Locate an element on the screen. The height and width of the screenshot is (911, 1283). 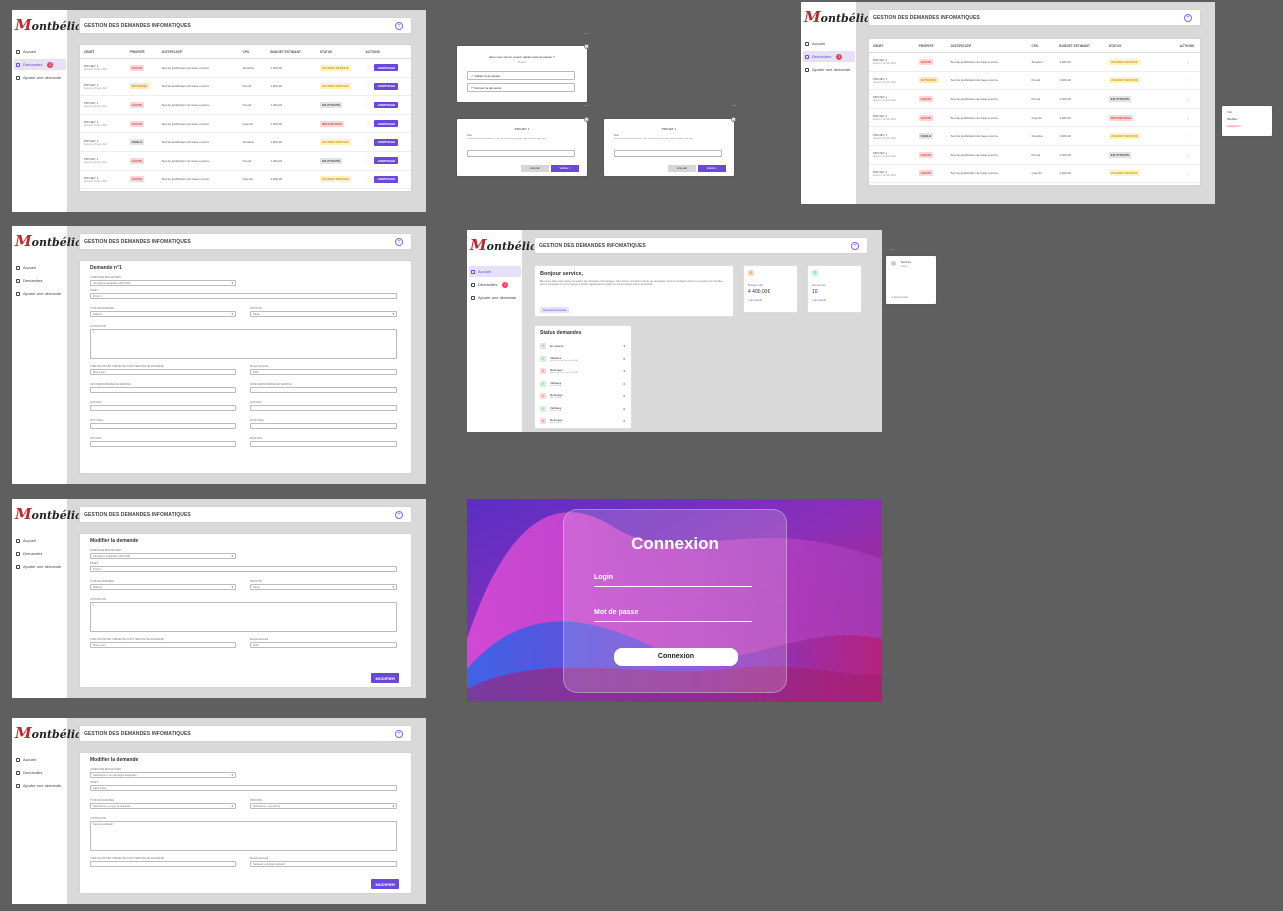
requests-link: + En savoir is located at coordinates (836, 300).